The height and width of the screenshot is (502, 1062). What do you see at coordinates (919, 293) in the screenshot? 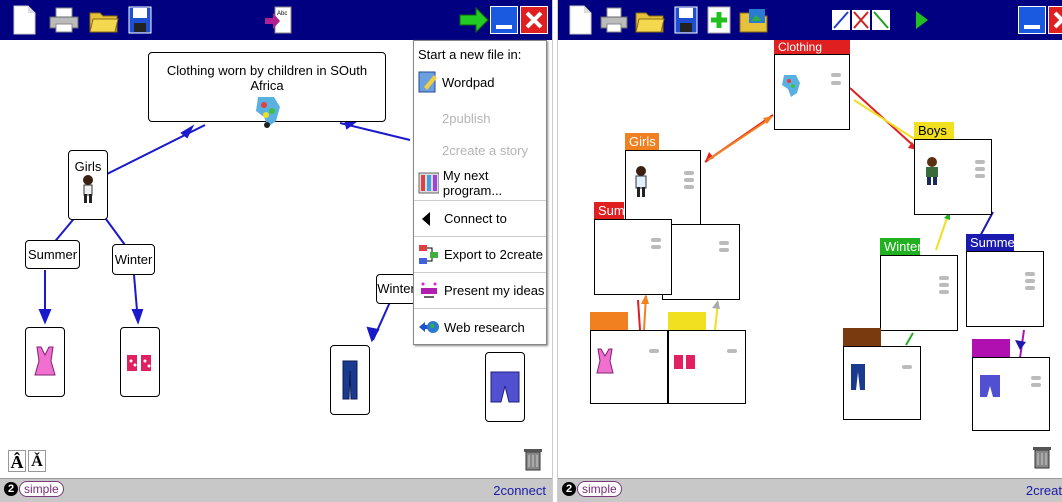
I see `page-card-boys-winter` at bounding box center [919, 293].